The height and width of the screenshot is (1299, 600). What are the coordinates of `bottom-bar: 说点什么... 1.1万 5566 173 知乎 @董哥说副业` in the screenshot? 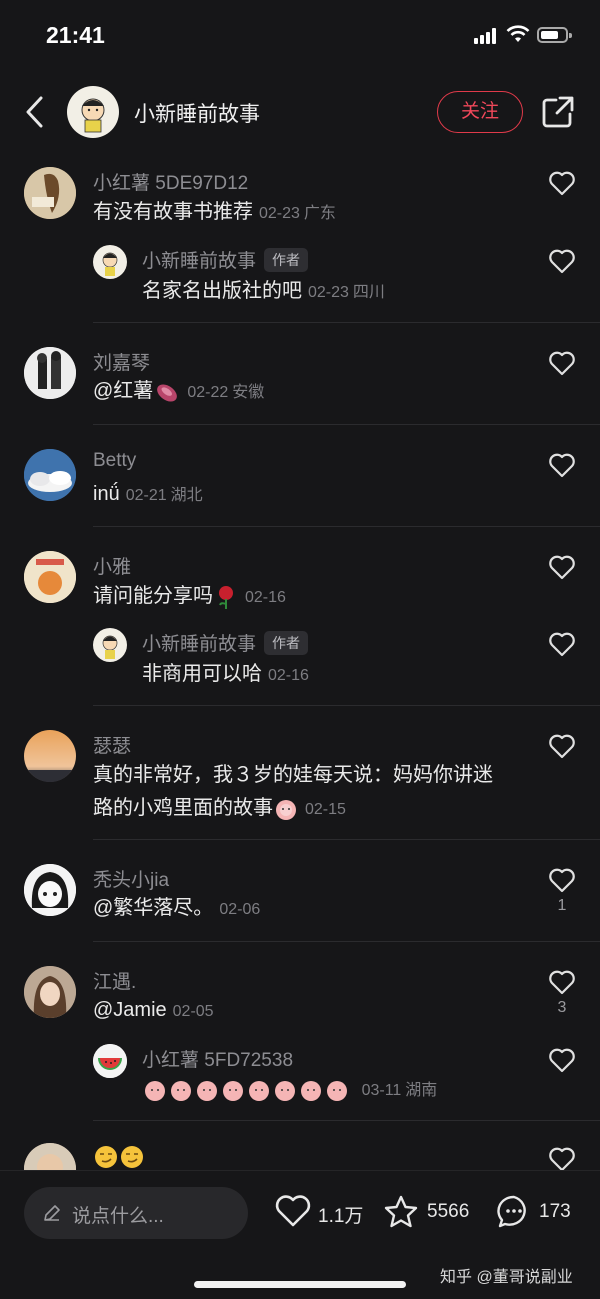 It's located at (300, 1234).